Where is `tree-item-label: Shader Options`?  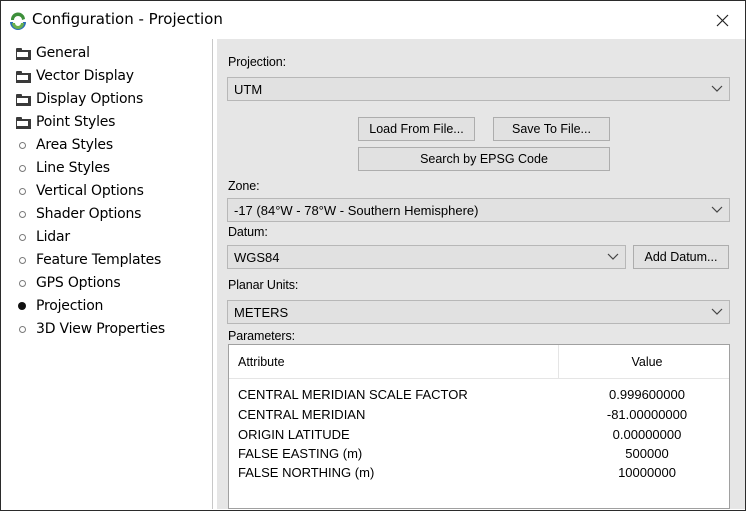
tree-item-label: Shader Options is located at coordinates (89, 214).